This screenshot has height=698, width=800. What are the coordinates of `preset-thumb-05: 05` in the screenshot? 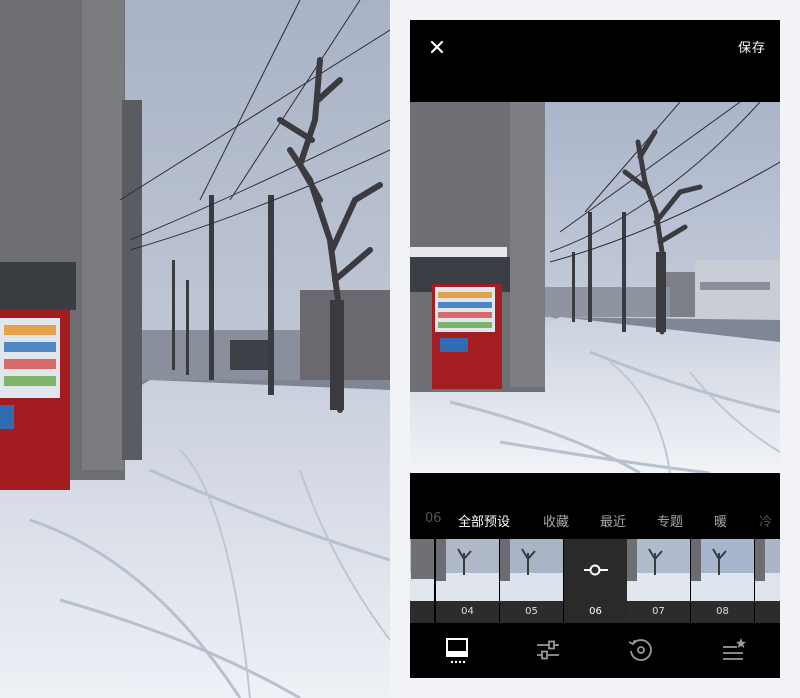 It's located at (531, 581).